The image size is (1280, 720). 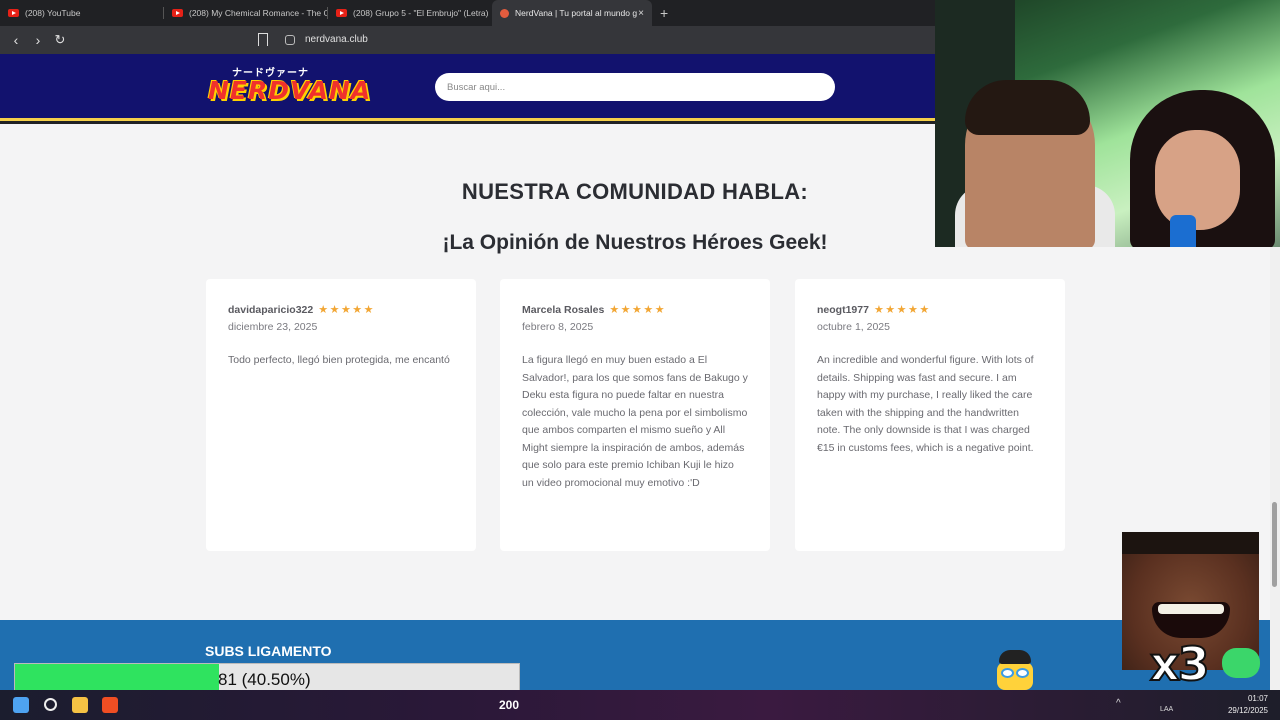 I want to click on address-bar: nerdvana.club, so click(x=336, y=39).